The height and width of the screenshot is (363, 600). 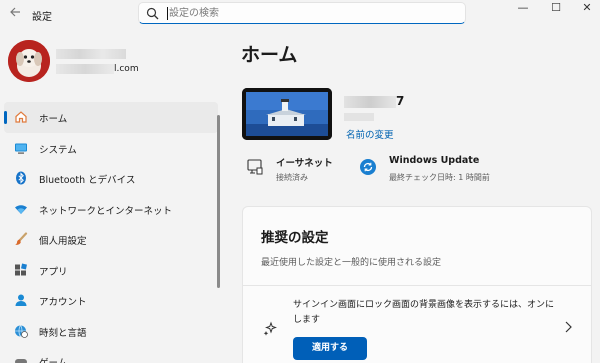 What do you see at coordinates (434, 160) in the screenshot?
I see `status-title: Windows Update` at bounding box center [434, 160].